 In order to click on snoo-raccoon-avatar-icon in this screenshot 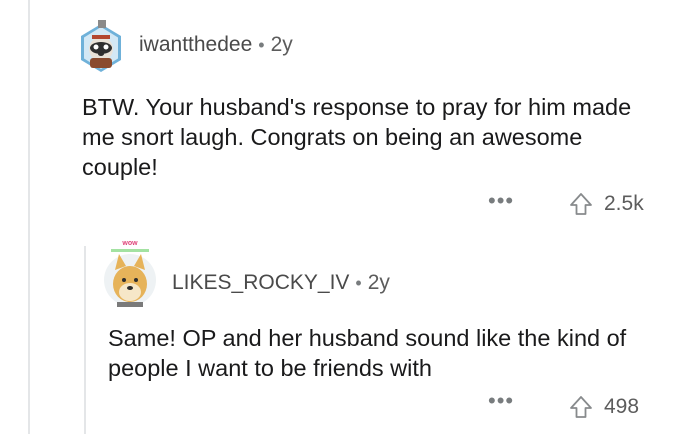, I will do `click(101, 47)`.